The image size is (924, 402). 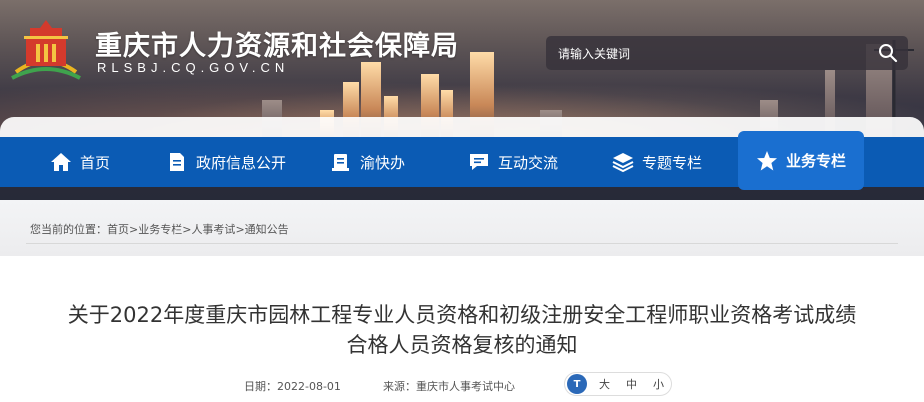 I want to click on search-box, so click(x=727, y=54).